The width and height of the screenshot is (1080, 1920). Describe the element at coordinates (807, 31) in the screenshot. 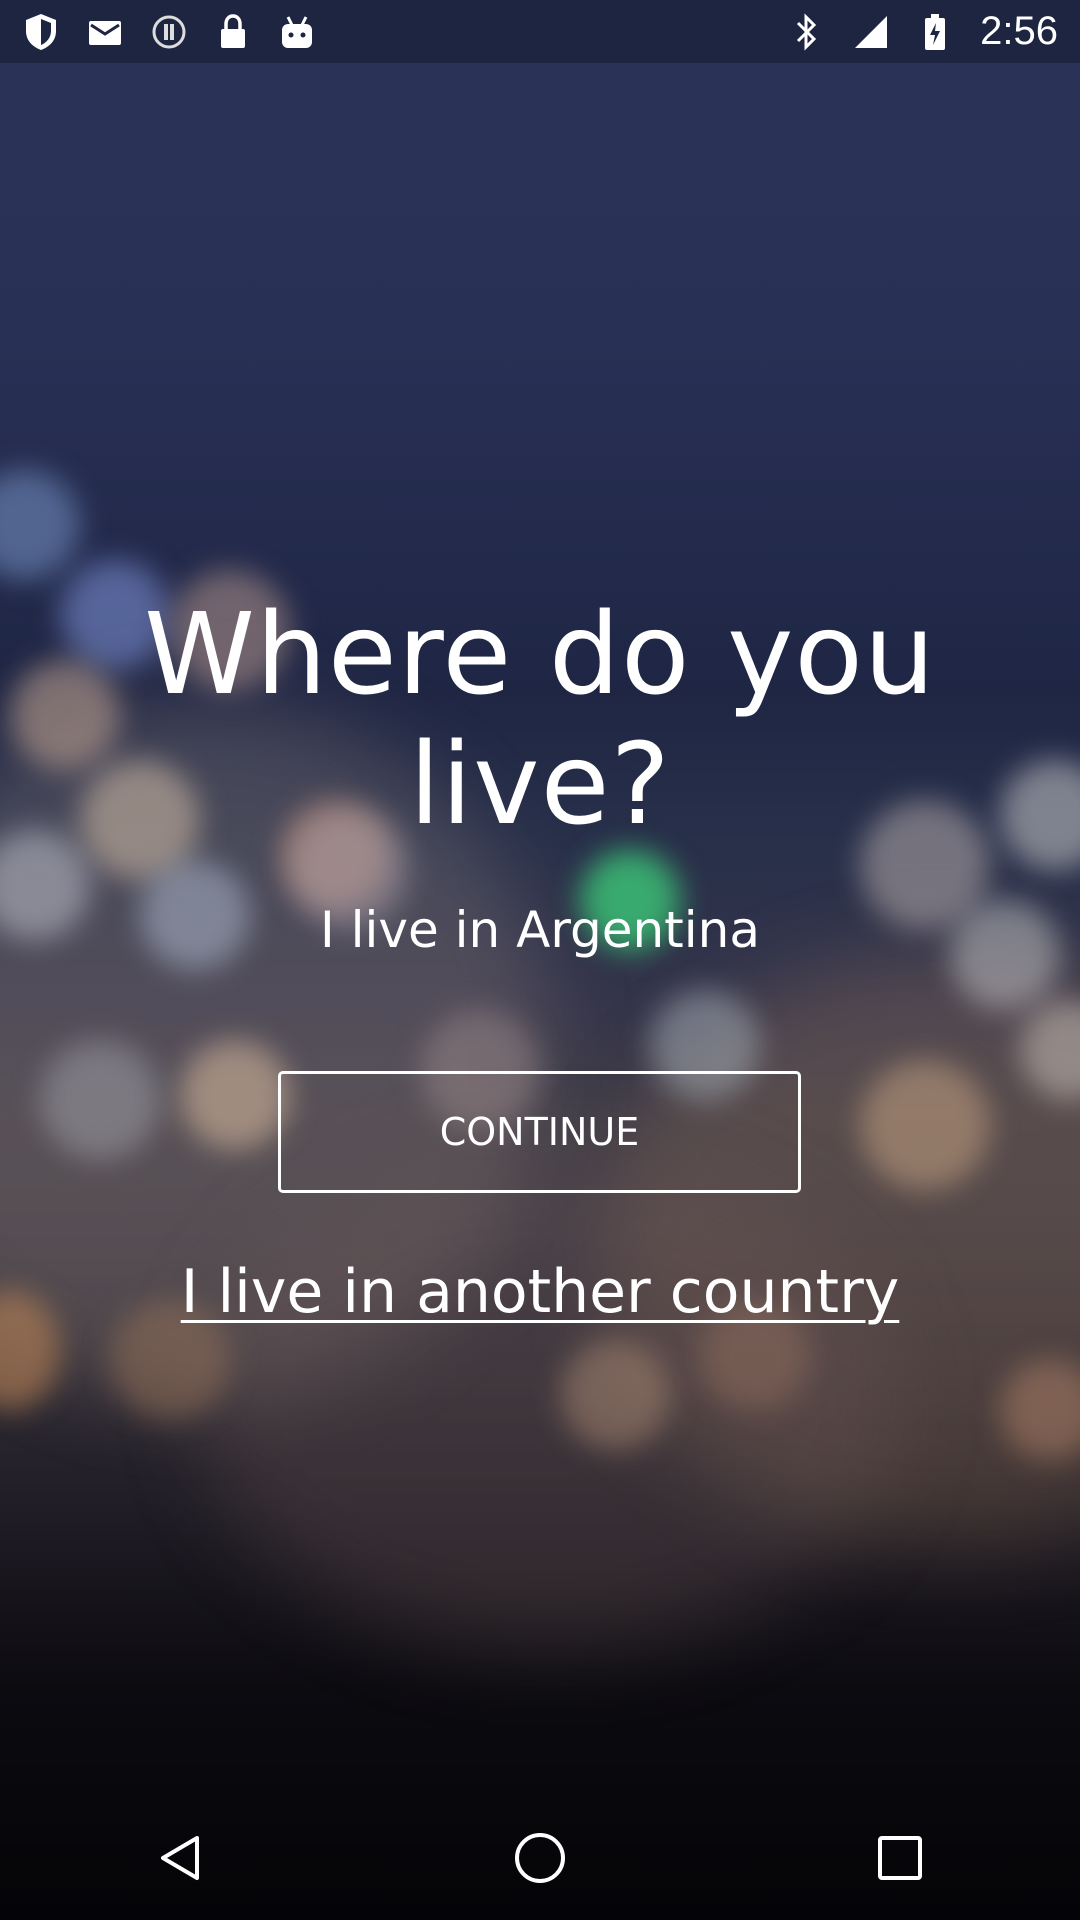

I see `bluetooth-icon` at that location.